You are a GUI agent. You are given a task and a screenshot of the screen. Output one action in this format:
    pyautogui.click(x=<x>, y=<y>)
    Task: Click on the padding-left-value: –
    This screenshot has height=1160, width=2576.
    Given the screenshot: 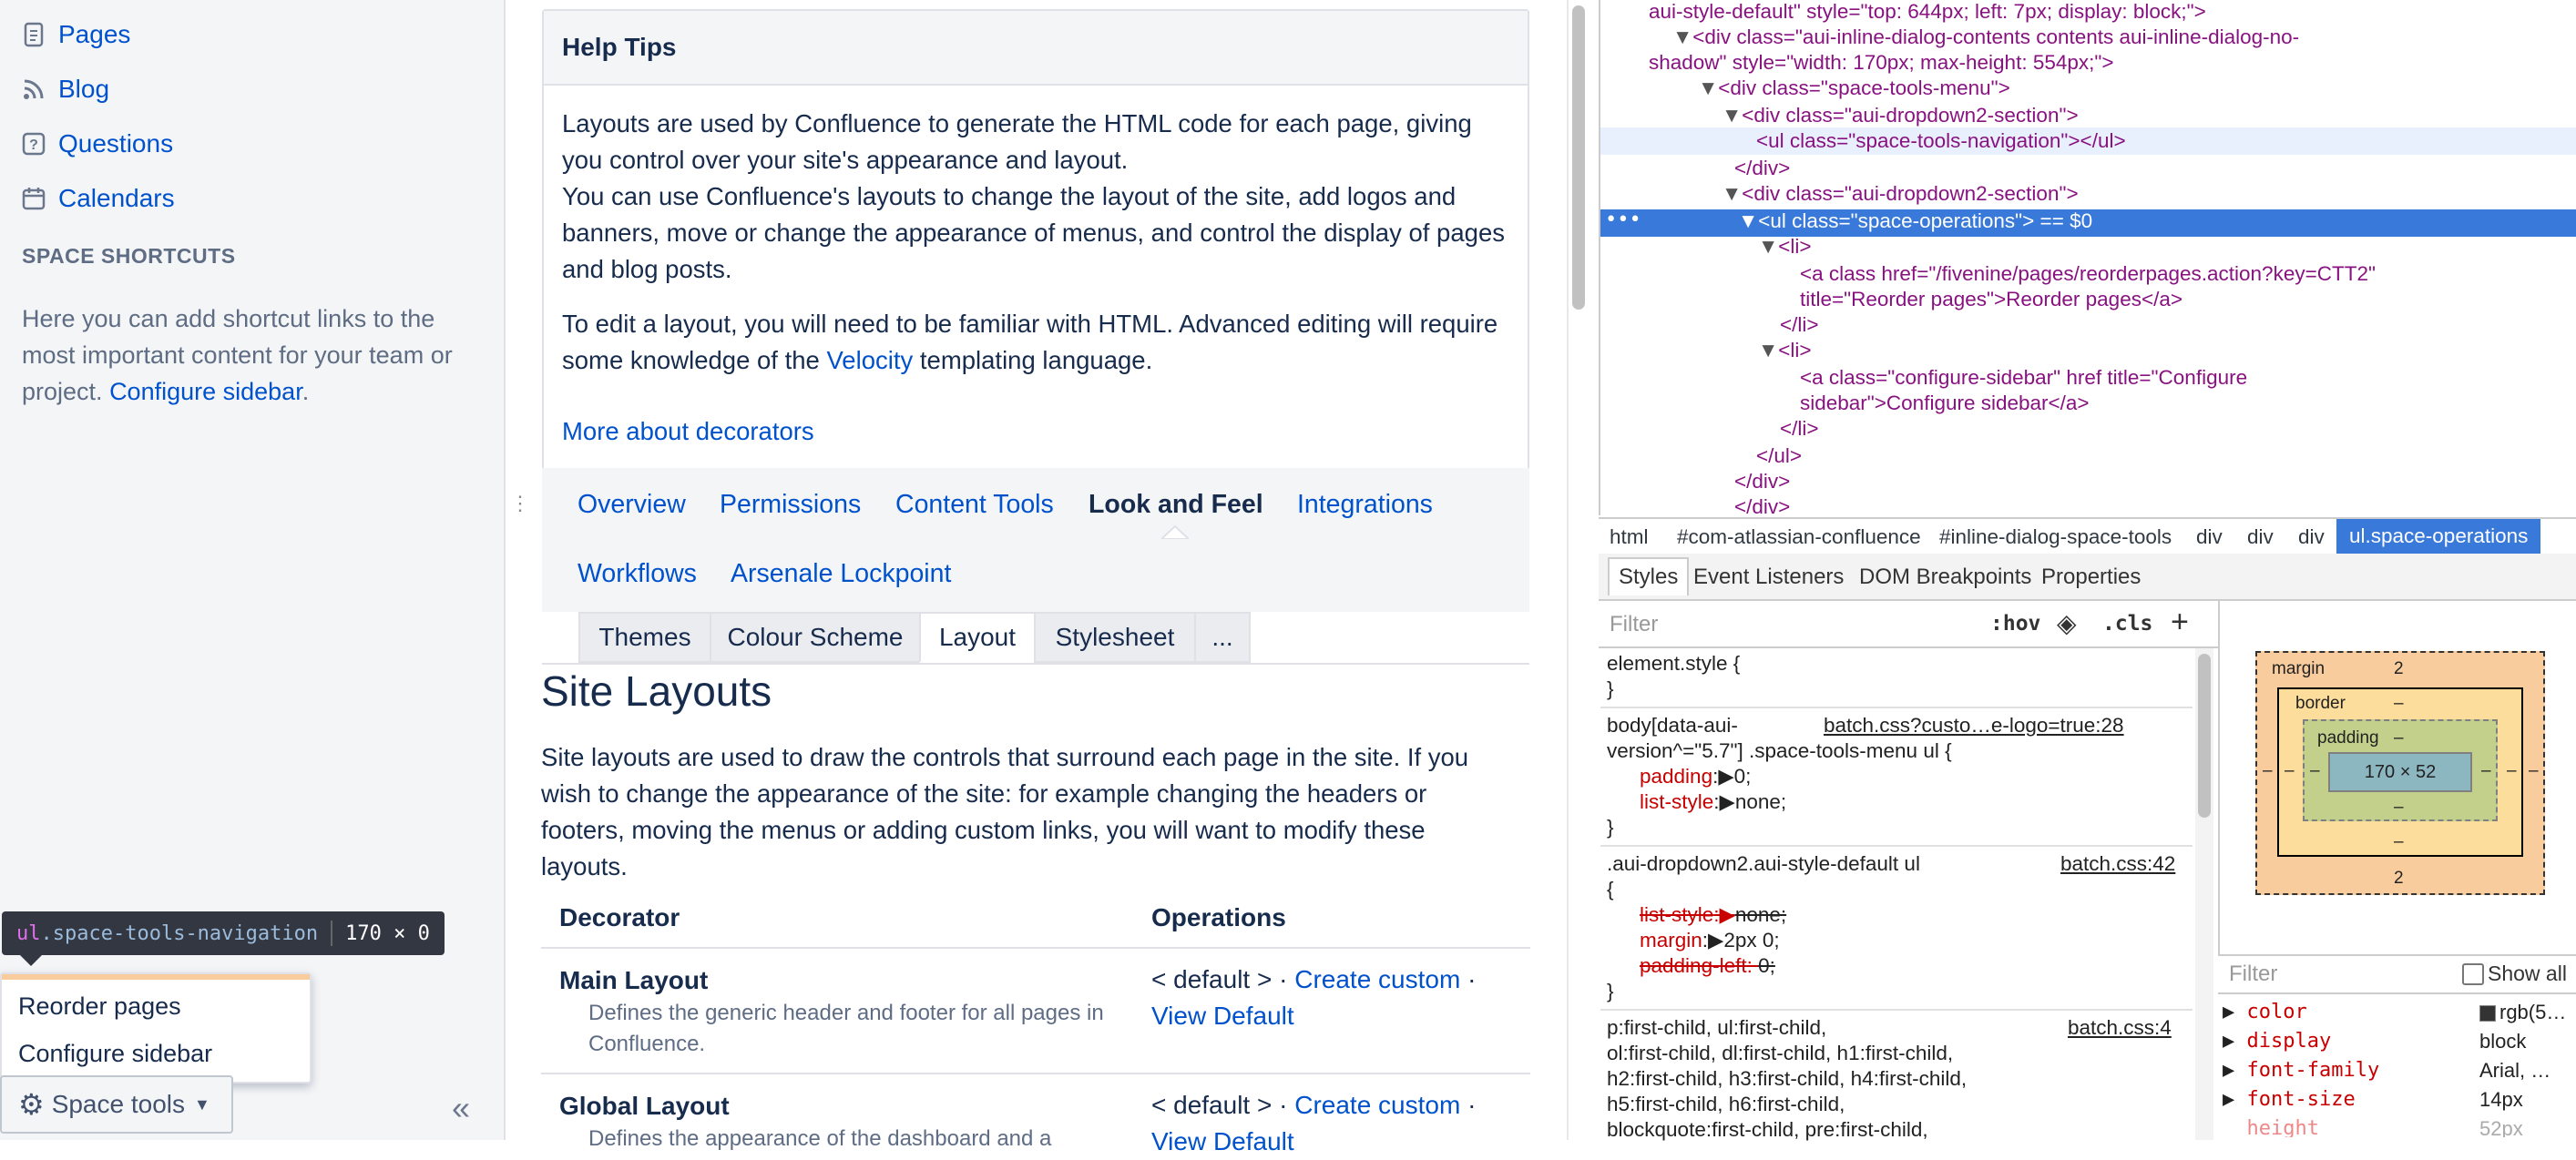 What is the action you would take?
    pyautogui.click(x=2315, y=771)
    